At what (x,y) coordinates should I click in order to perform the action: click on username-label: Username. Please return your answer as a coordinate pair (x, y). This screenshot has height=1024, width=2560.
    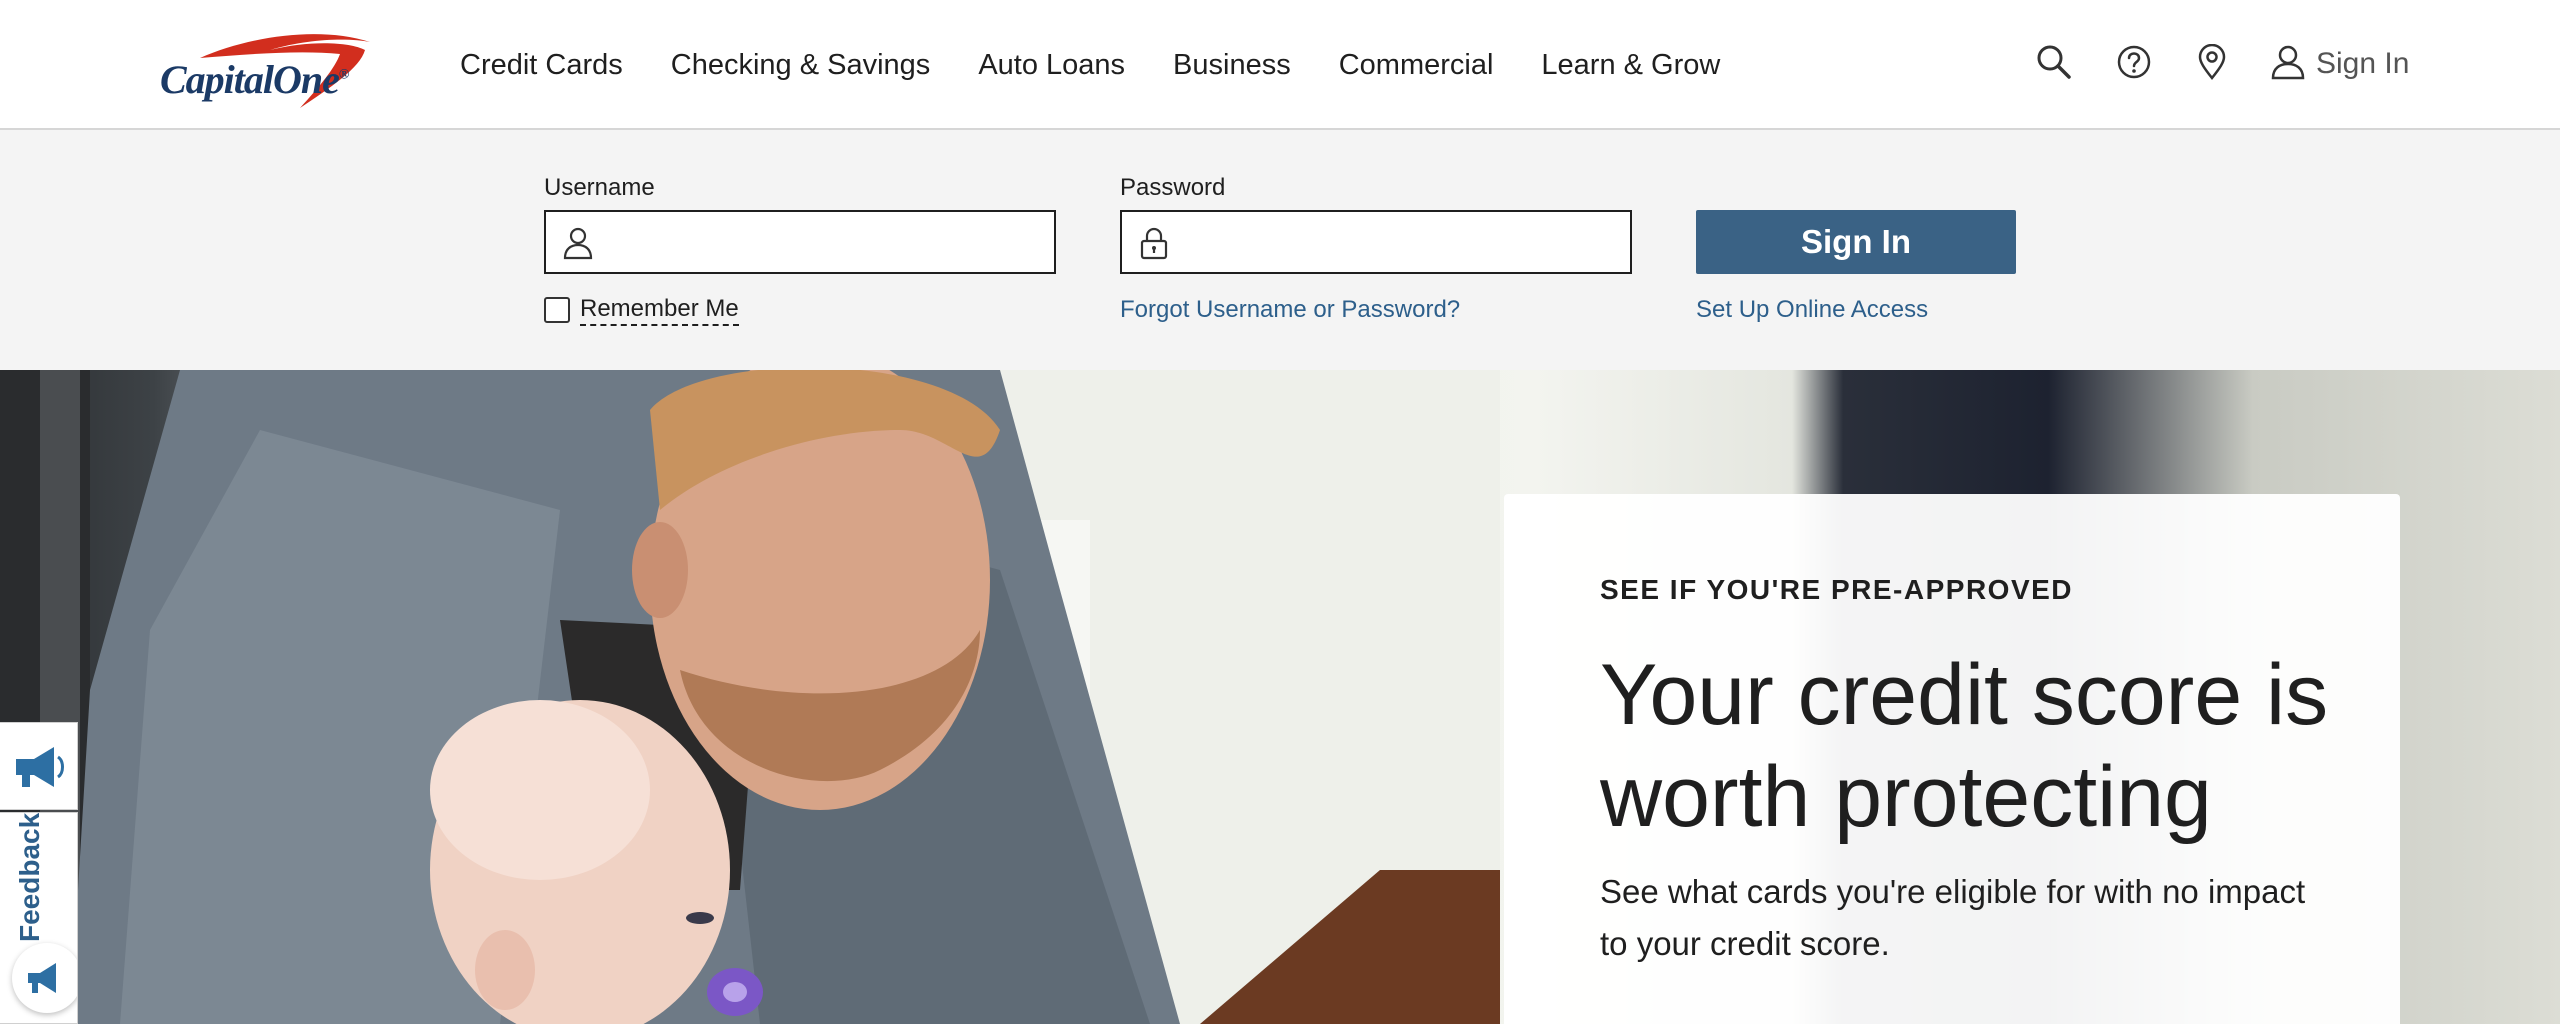
    Looking at the image, I should click on (599, 187).